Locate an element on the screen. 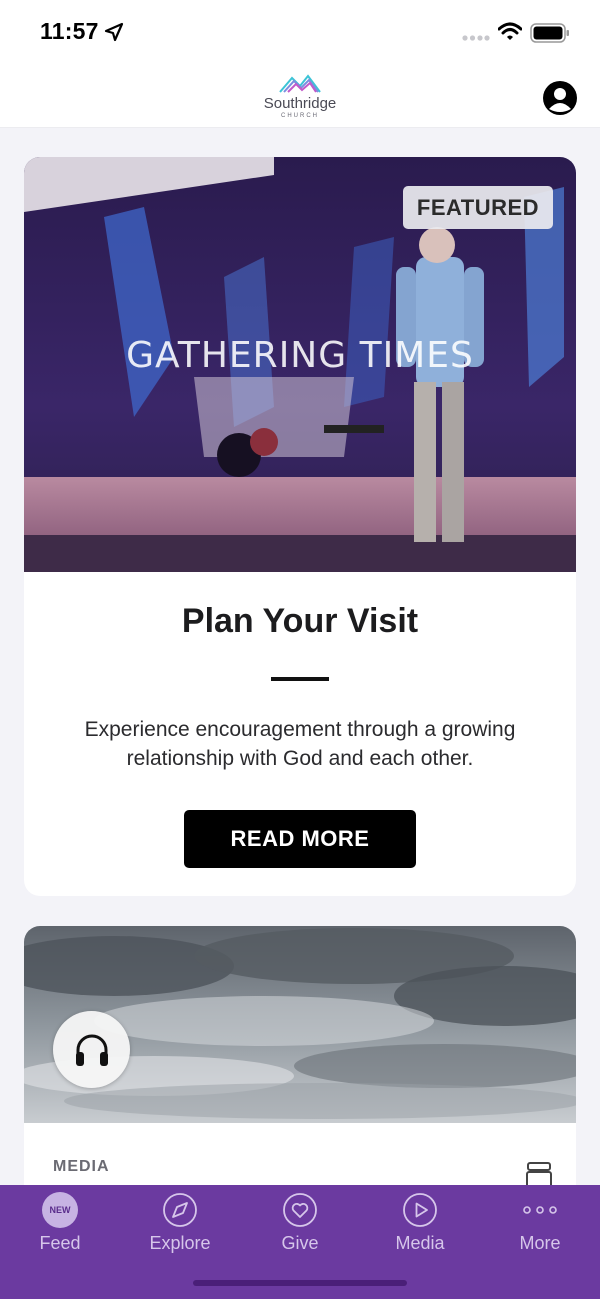 The width and height of the screenshot is (600, 1299). read-more-button: READ MORE is located at coordinates (300, 839).